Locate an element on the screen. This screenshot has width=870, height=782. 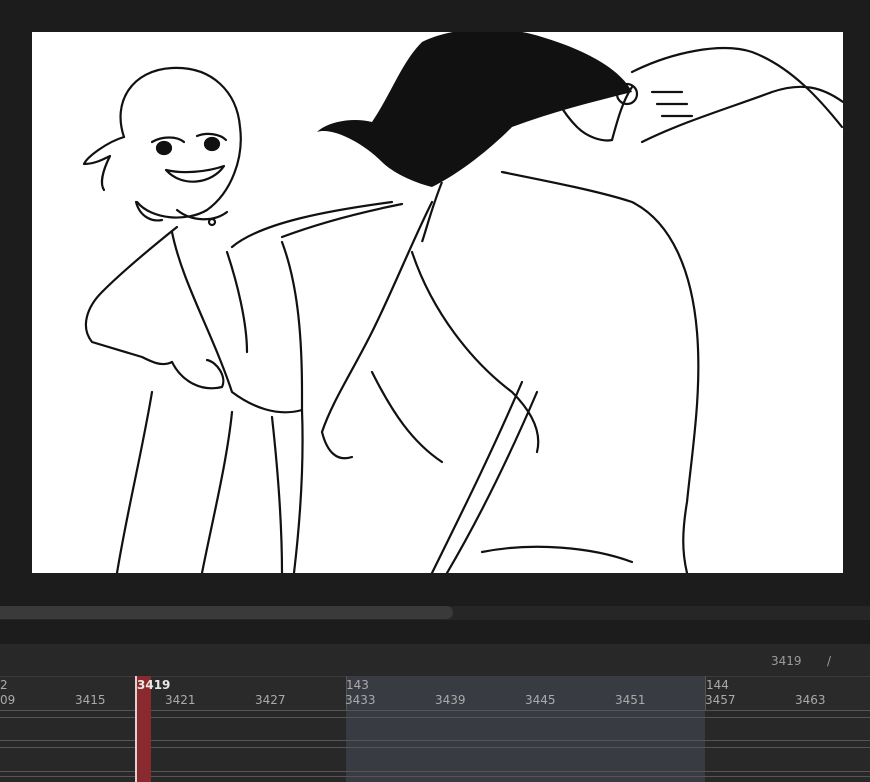
playhead-frame-label: 3419 is located at coordinates (154, 685).